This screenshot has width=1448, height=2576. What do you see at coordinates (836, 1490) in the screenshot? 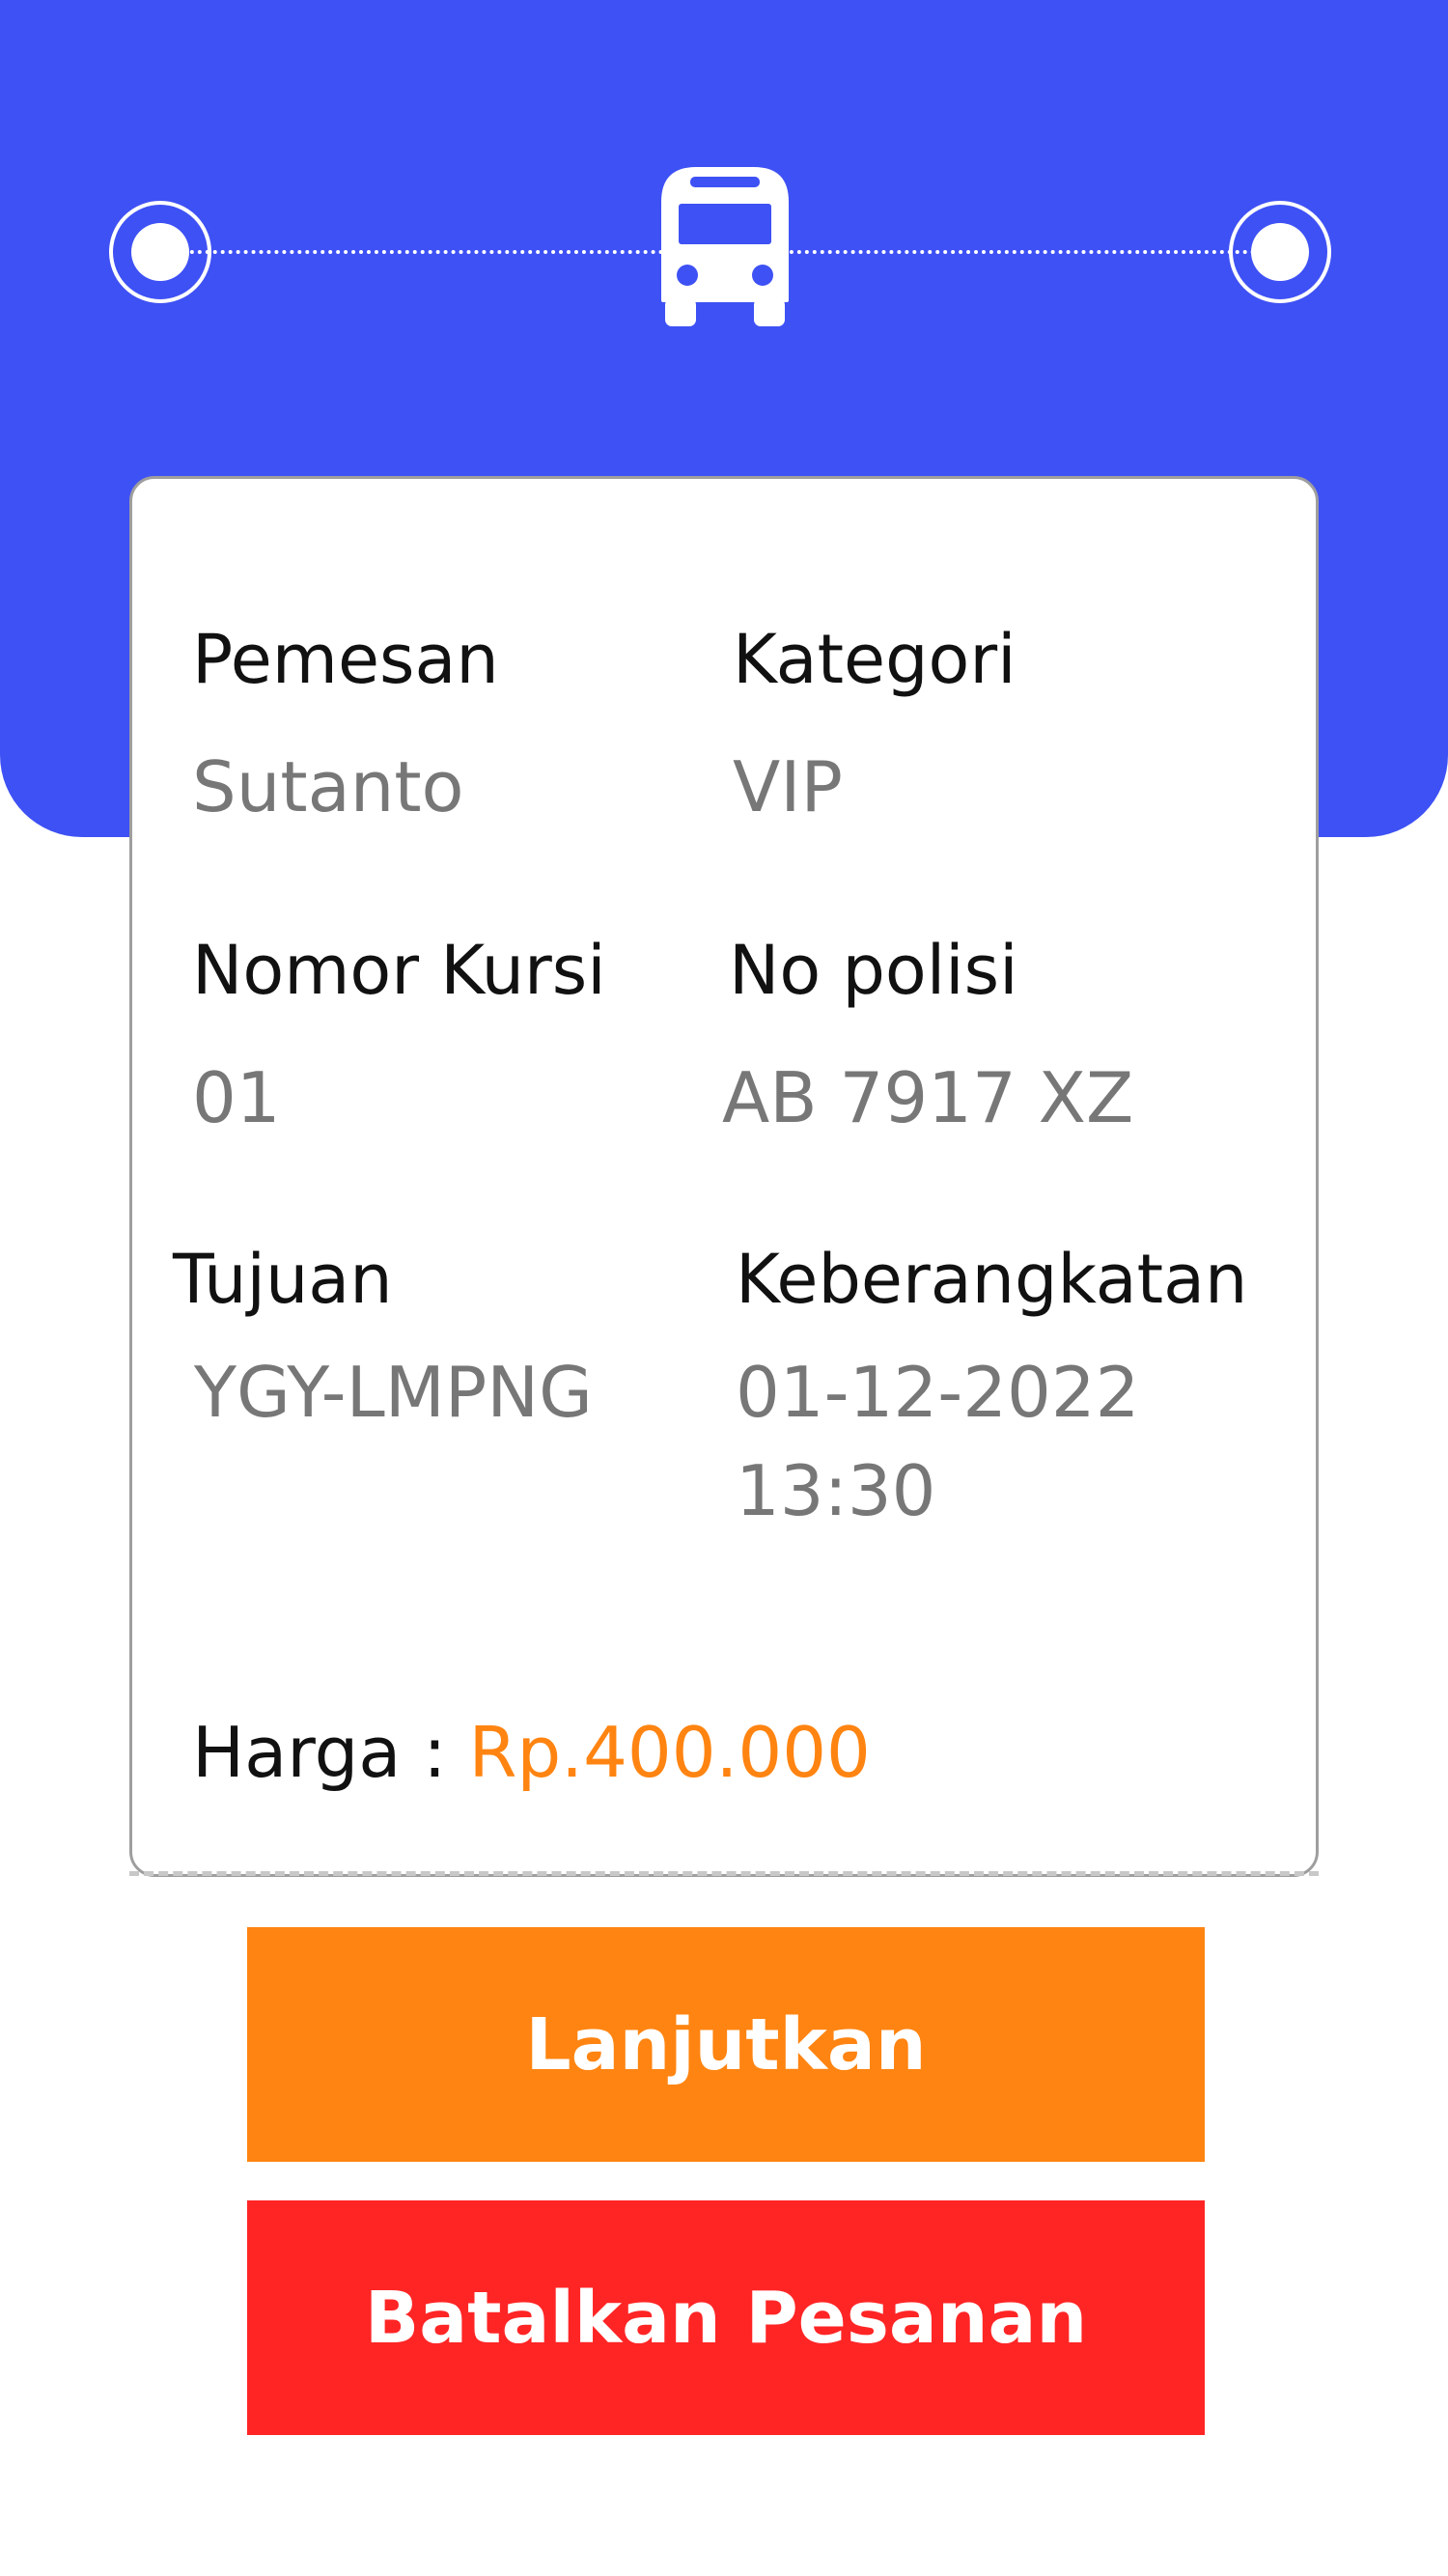
I see `departure-time: 13:30` at bounding box center [836, 1490].